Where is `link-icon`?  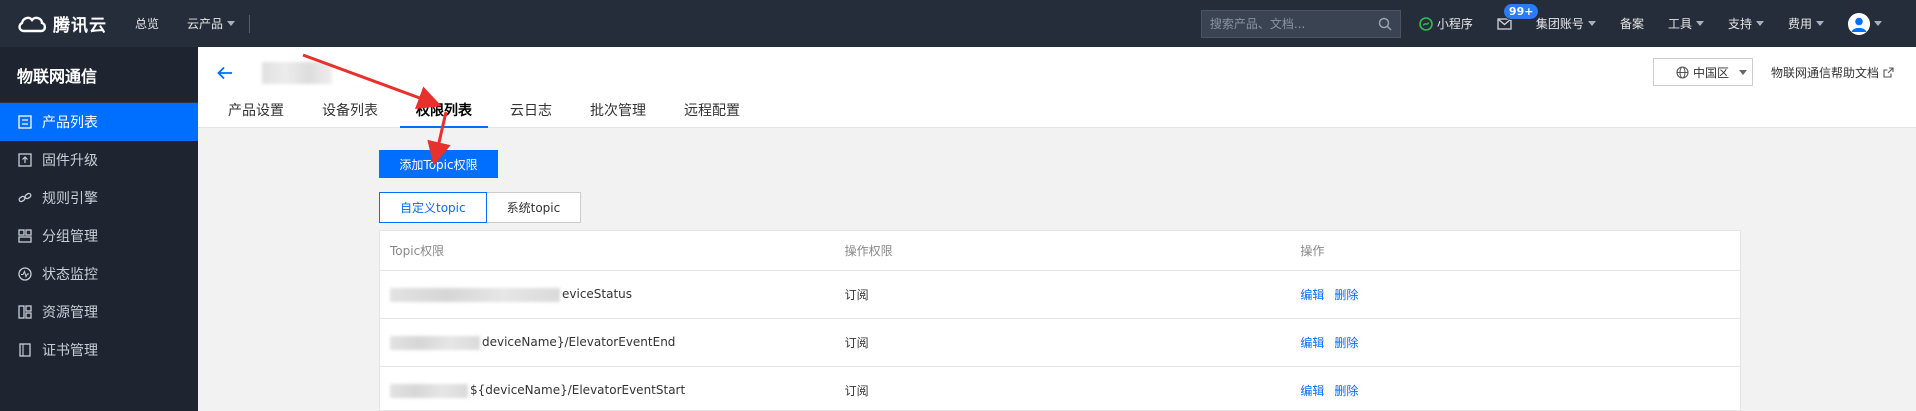 link-icon is located at coordinates (25, 197).